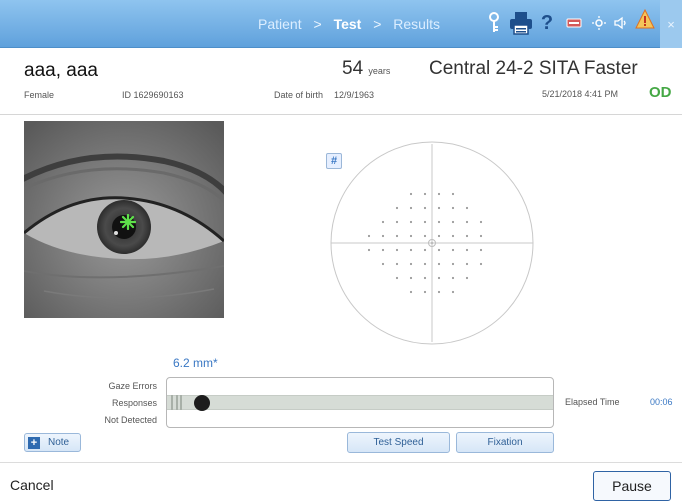  Describe the element at coordinates (533, 68) in the screenshot. I see `test-name: Central 24-2 SITA Faster` at that location.